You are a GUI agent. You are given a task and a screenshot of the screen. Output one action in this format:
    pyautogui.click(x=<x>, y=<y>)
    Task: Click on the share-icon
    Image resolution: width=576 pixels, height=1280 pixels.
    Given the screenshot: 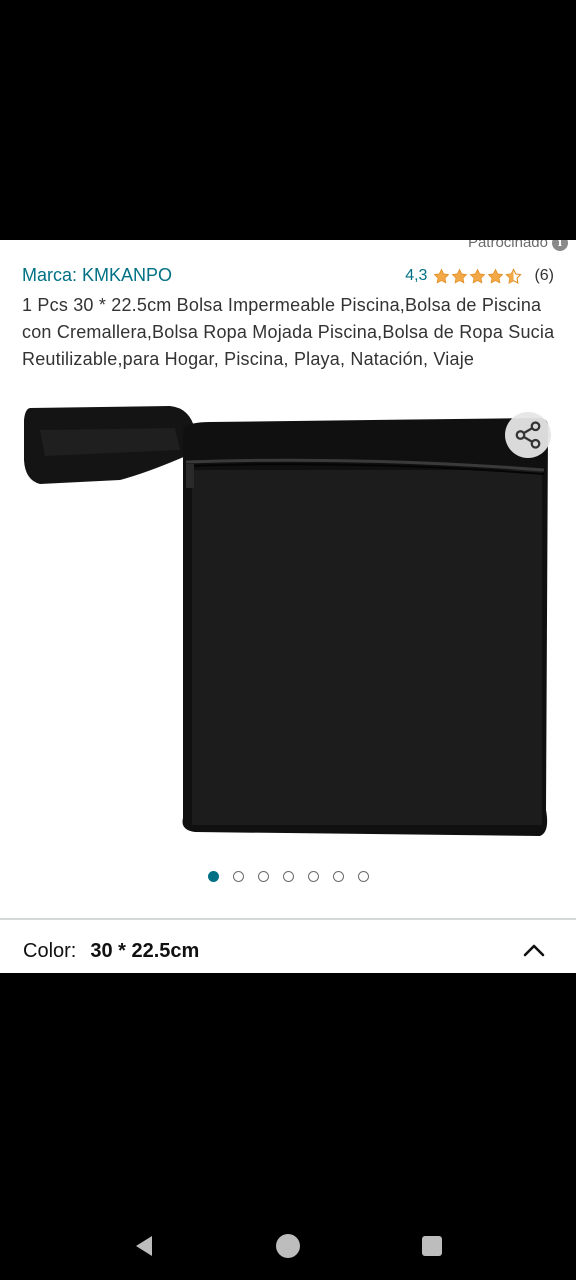 What is the action you would take?
    pyautogui.click(x=528, y=435)
    